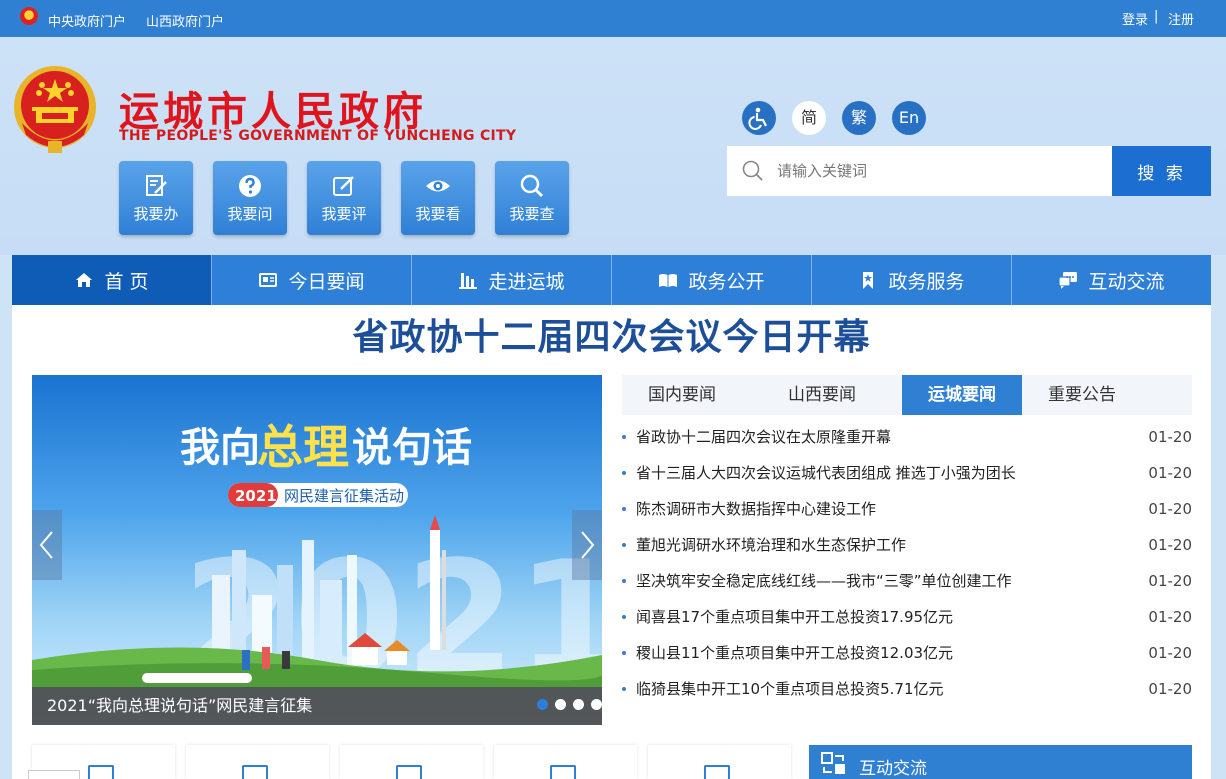 This screenshot has height=779, width=1226. What do you see at coordinates (303, 447) in the screenshot?
I see `banner-title-b: 总理` at bounding box center [303, 447].